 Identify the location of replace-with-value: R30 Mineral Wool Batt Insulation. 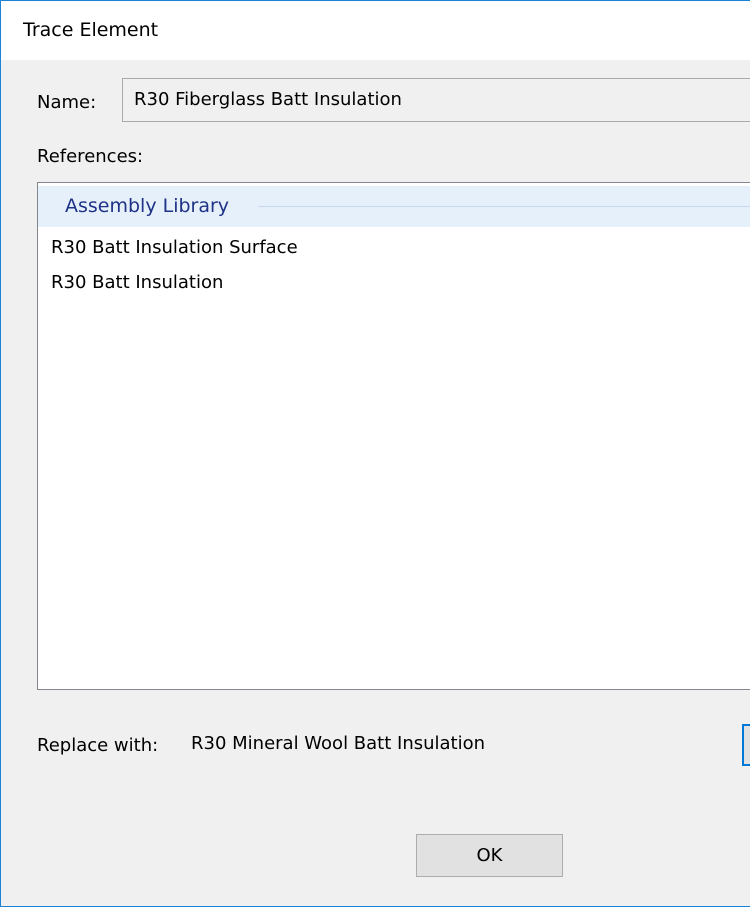
(338, 743).